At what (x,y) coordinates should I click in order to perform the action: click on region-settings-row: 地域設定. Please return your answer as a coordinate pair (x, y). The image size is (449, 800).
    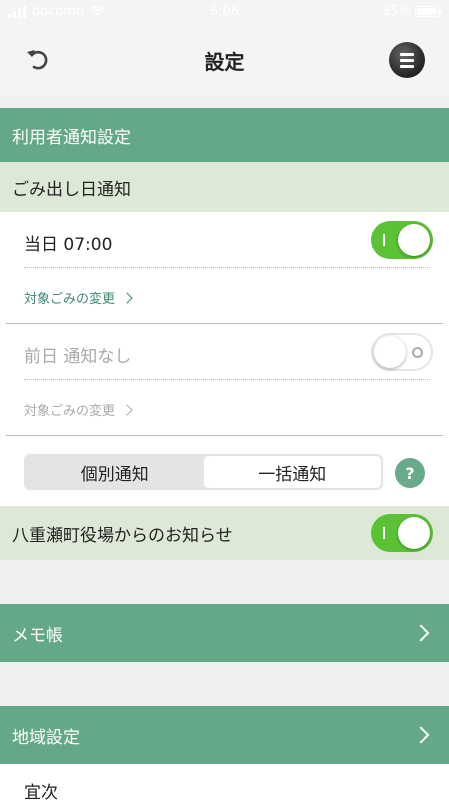
    Looking at the image, I should click on (224, 735).